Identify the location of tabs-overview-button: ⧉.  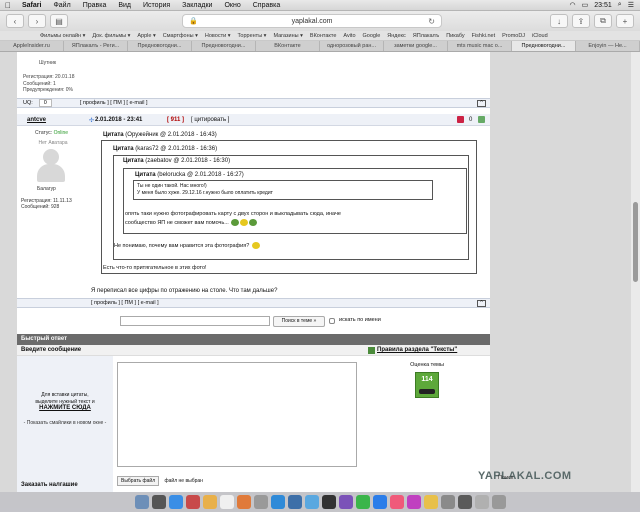
(603, 21).